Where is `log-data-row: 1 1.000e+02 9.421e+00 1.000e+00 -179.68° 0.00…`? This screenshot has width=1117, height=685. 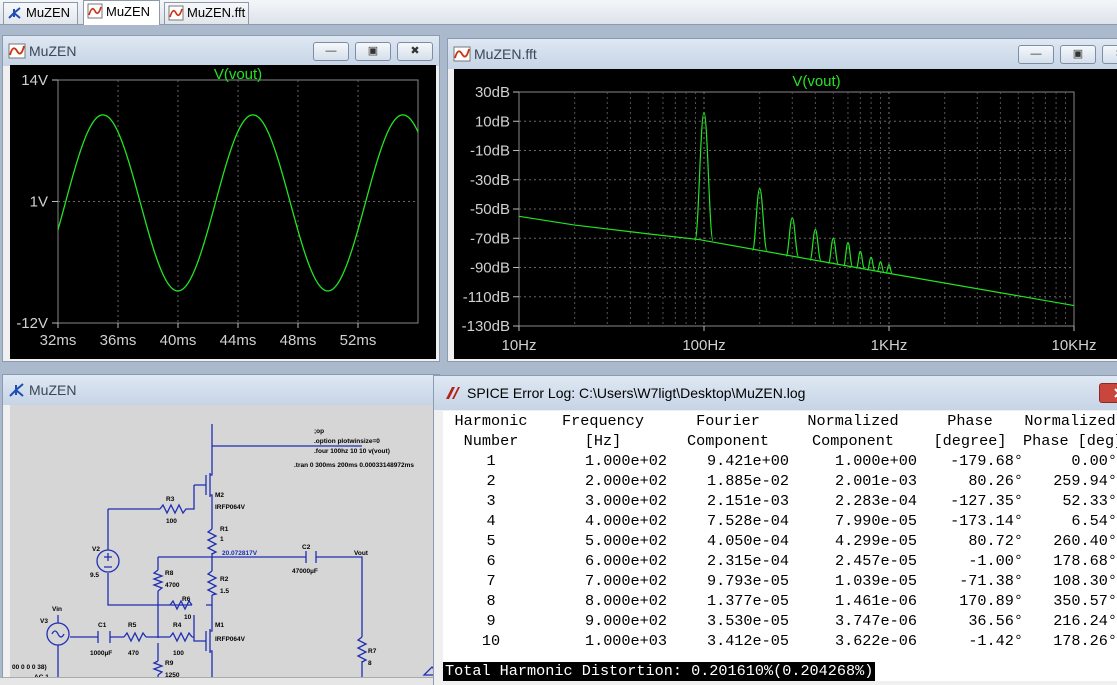
log-data-row: 1 1.000e+02 9.421e+00 1.000e+00 -179.68° 0.00… is located at coordinates (780, 461).